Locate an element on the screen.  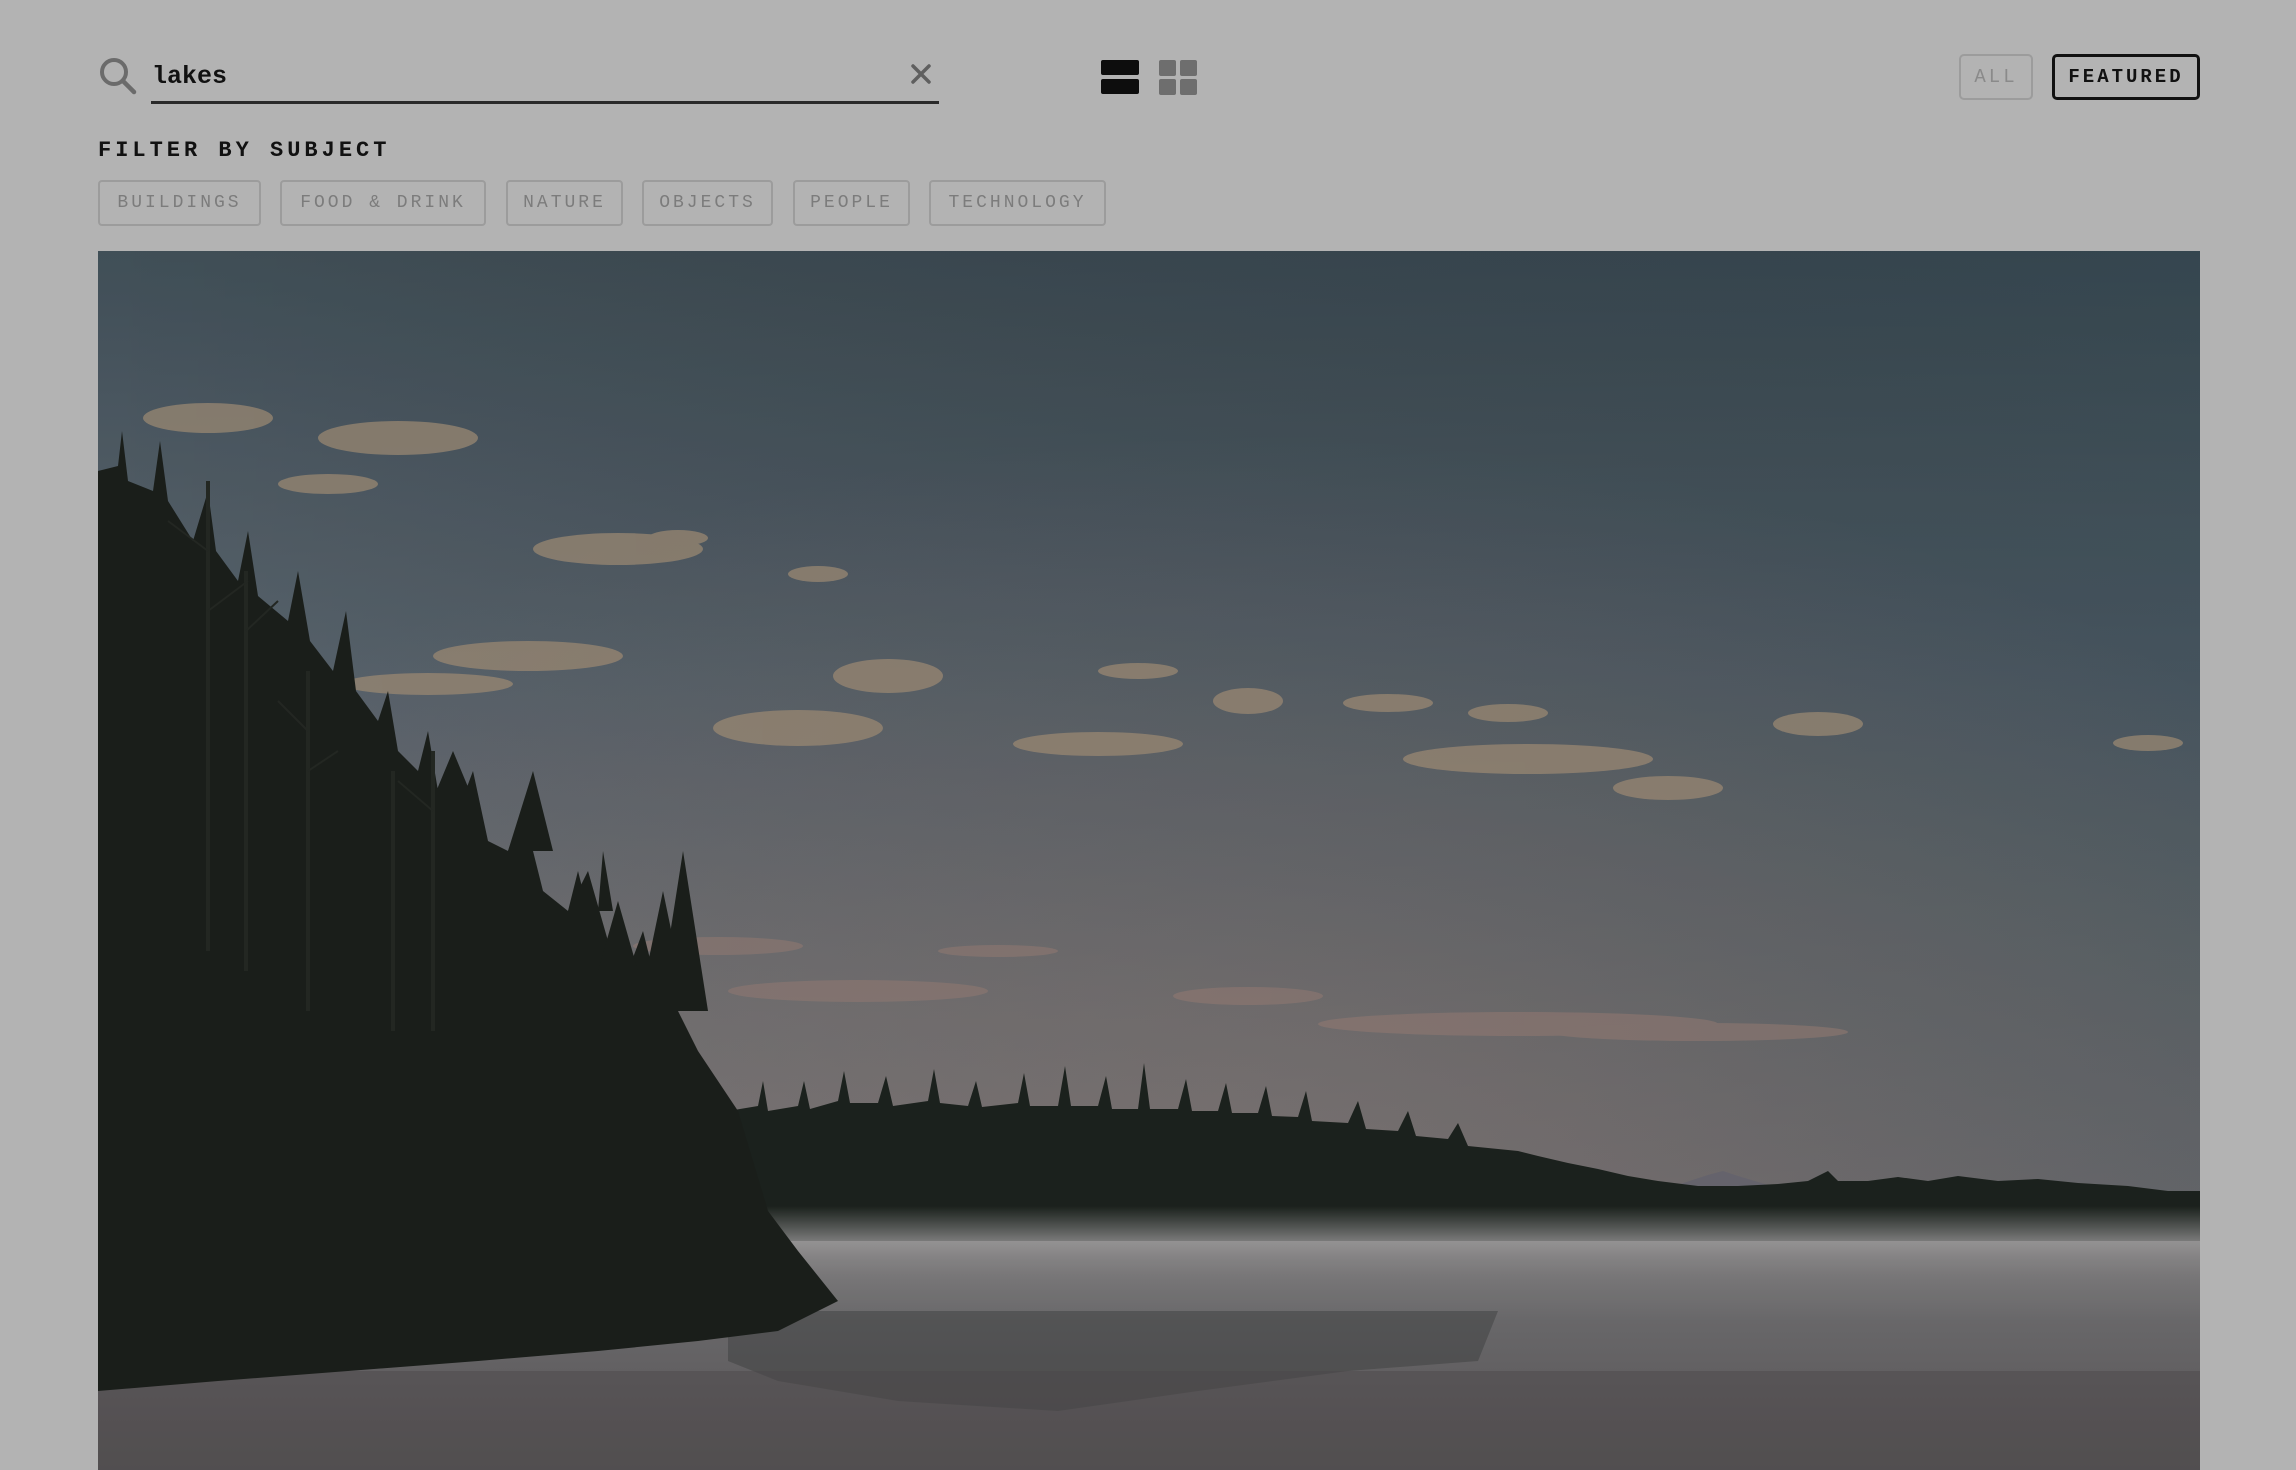
list-view-icon is located at coordinates (1120, 77).